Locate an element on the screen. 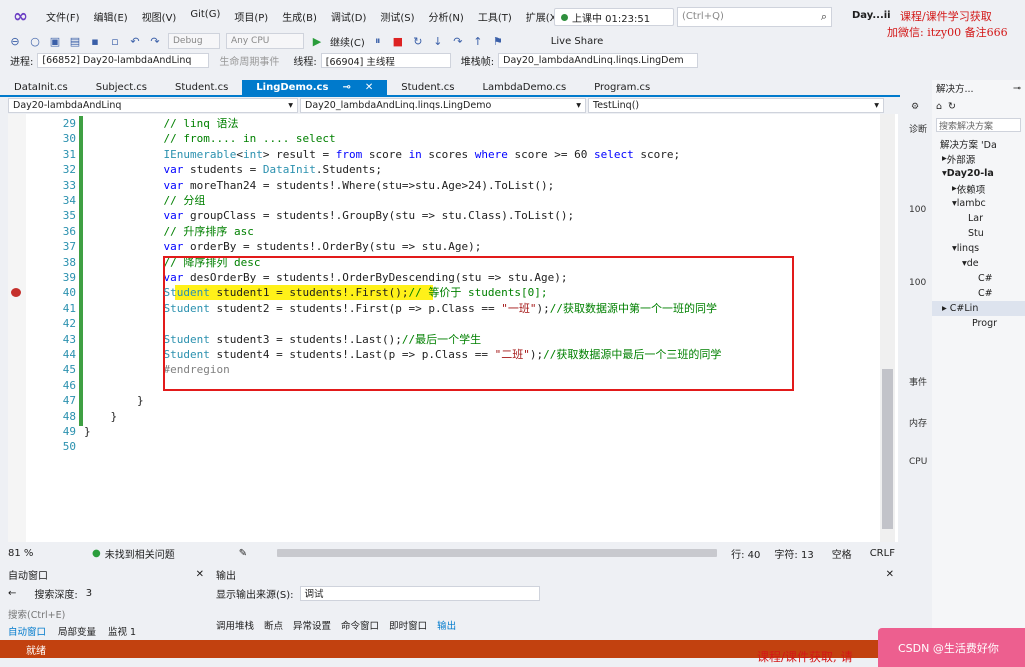 This screenshot has width=1025, height=667. tab-lambdademo: LambdaDemo.cs is located at coordinates (524, 87).